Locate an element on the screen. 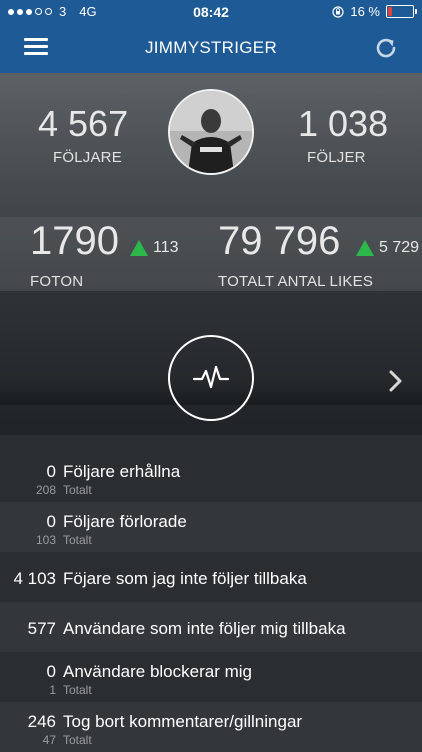 This screenshot has width=422, height=752. list-item-total-count: 1 is located at coordinates (52, 690).